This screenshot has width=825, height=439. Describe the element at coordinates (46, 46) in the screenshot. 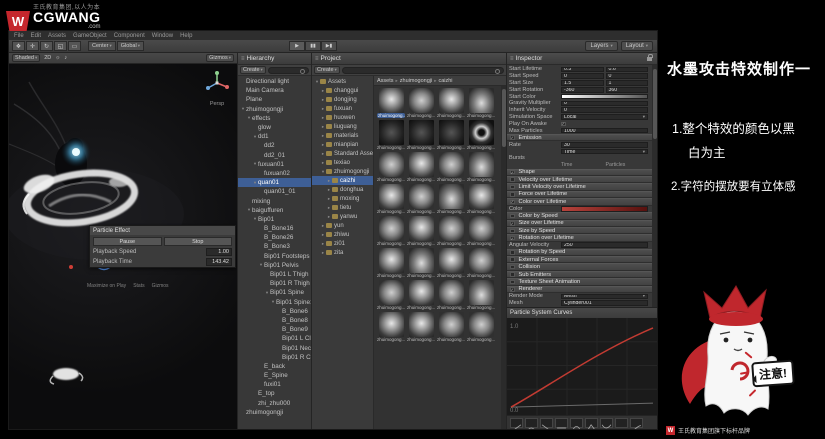

I see `rotate-tool-icon: ↻` at that location.